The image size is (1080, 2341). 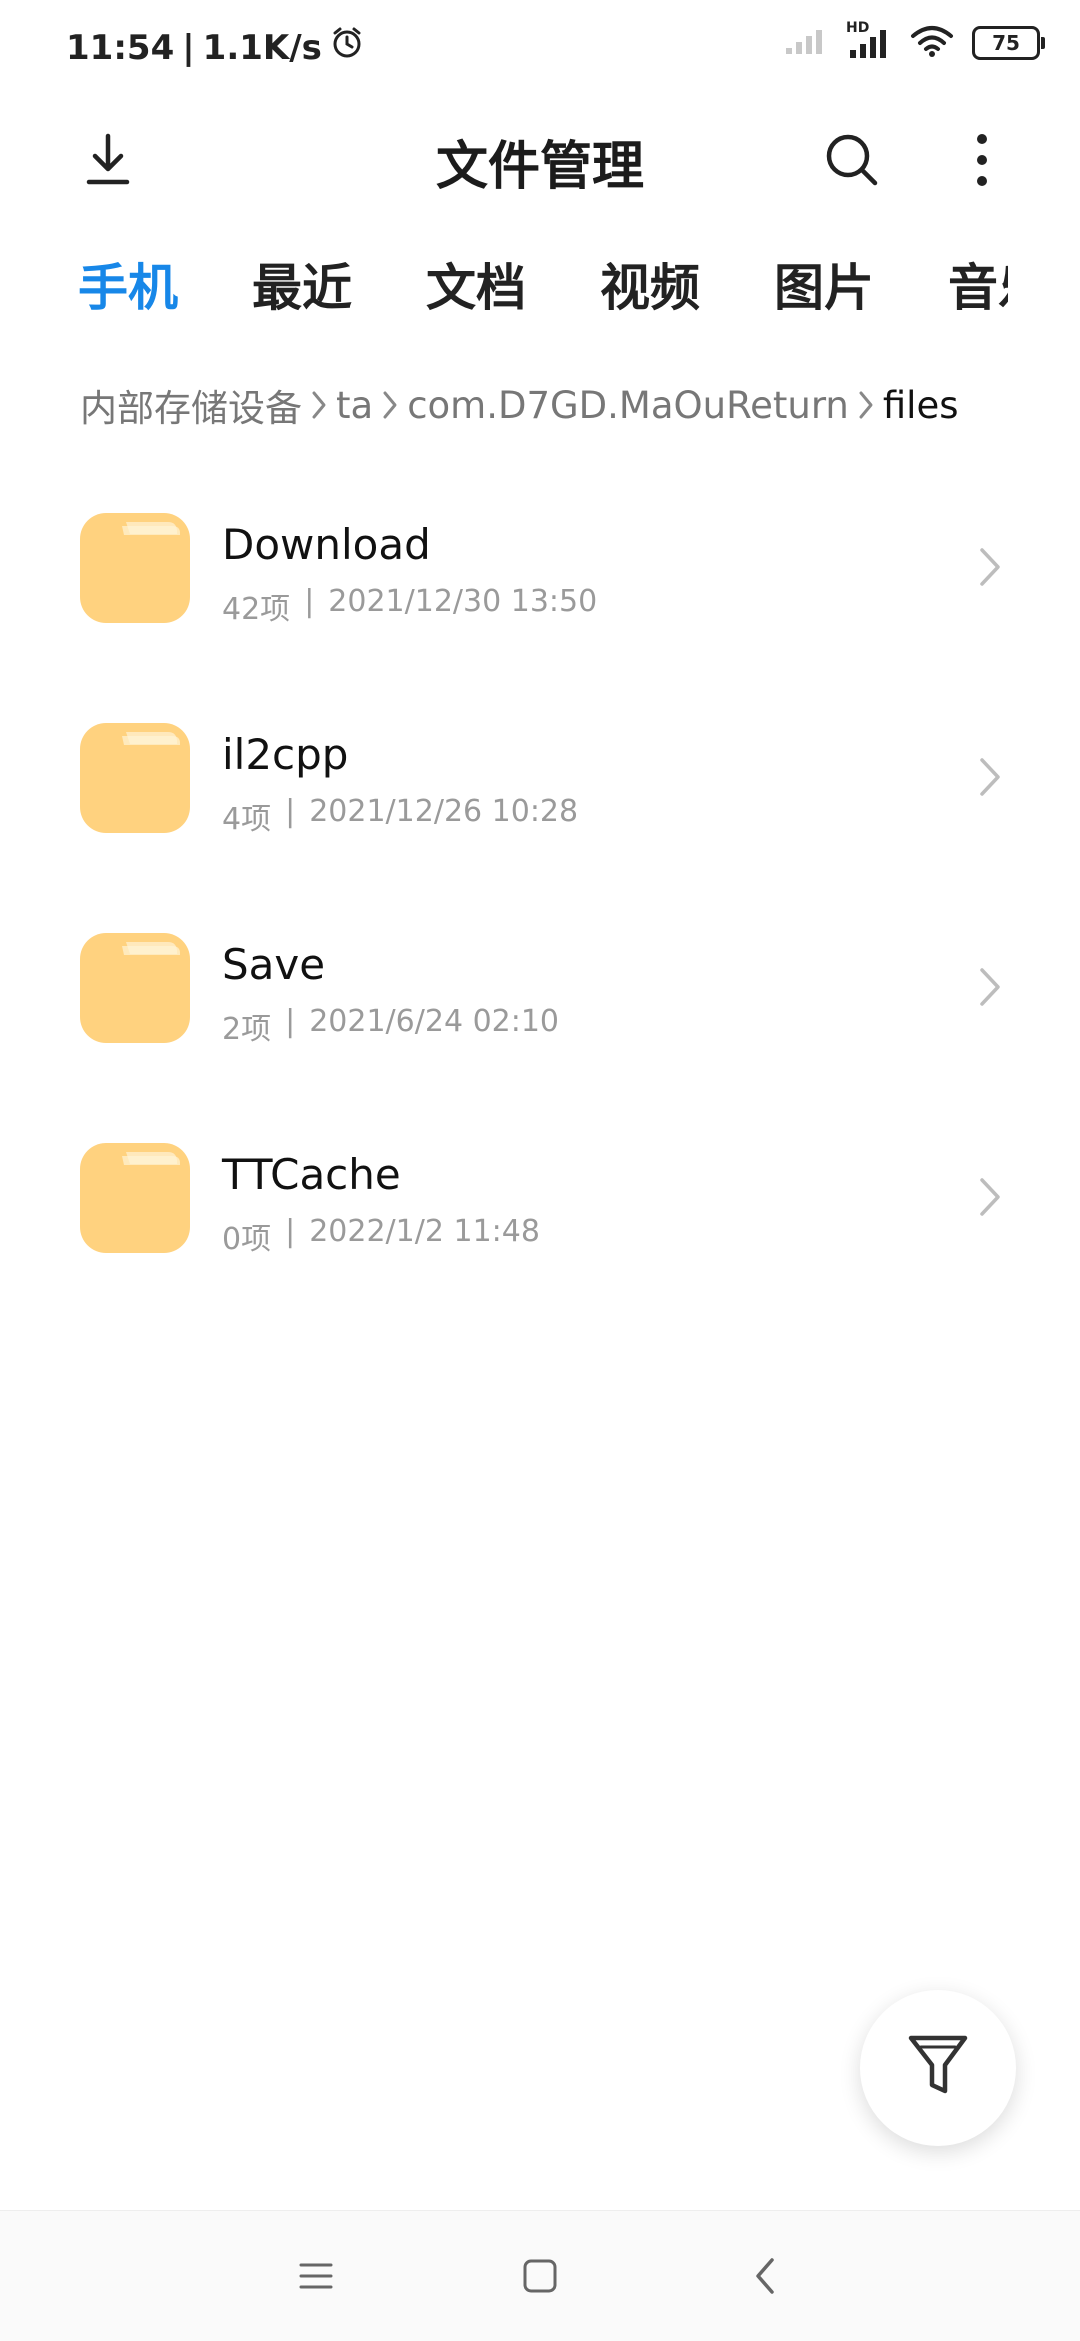 I want to click on list-item: il2cpp 4项 | 2021/12/26 10:28, so click(x=540, y=795).